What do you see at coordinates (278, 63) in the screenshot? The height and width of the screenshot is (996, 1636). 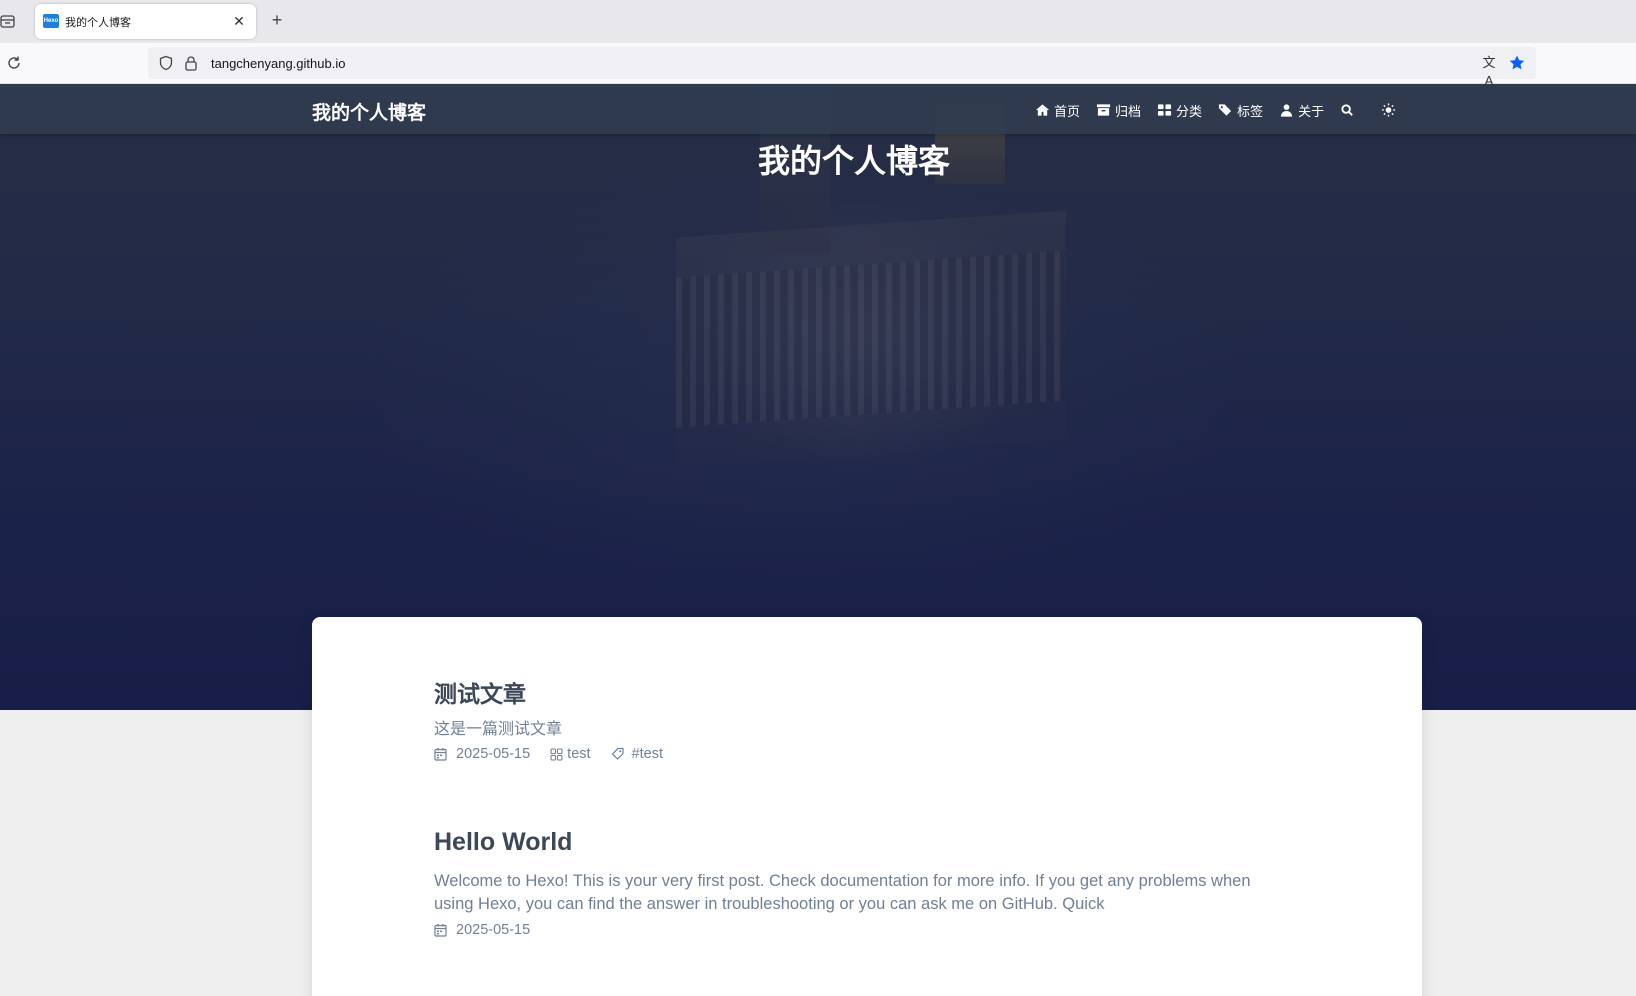 I see `url-text: tangchenyang.github.io` at bounding box center [278, 63].